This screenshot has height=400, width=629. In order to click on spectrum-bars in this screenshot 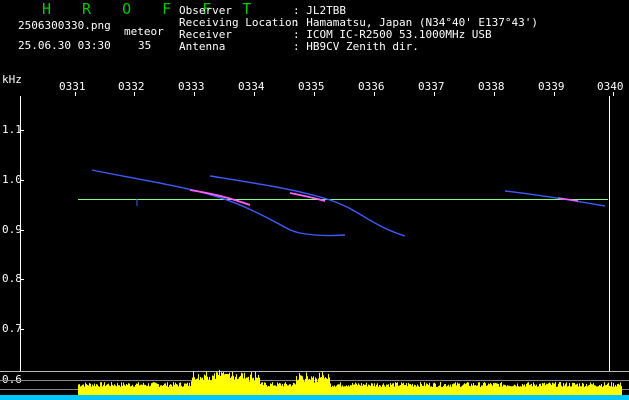, I will do `click(350, 382)`.